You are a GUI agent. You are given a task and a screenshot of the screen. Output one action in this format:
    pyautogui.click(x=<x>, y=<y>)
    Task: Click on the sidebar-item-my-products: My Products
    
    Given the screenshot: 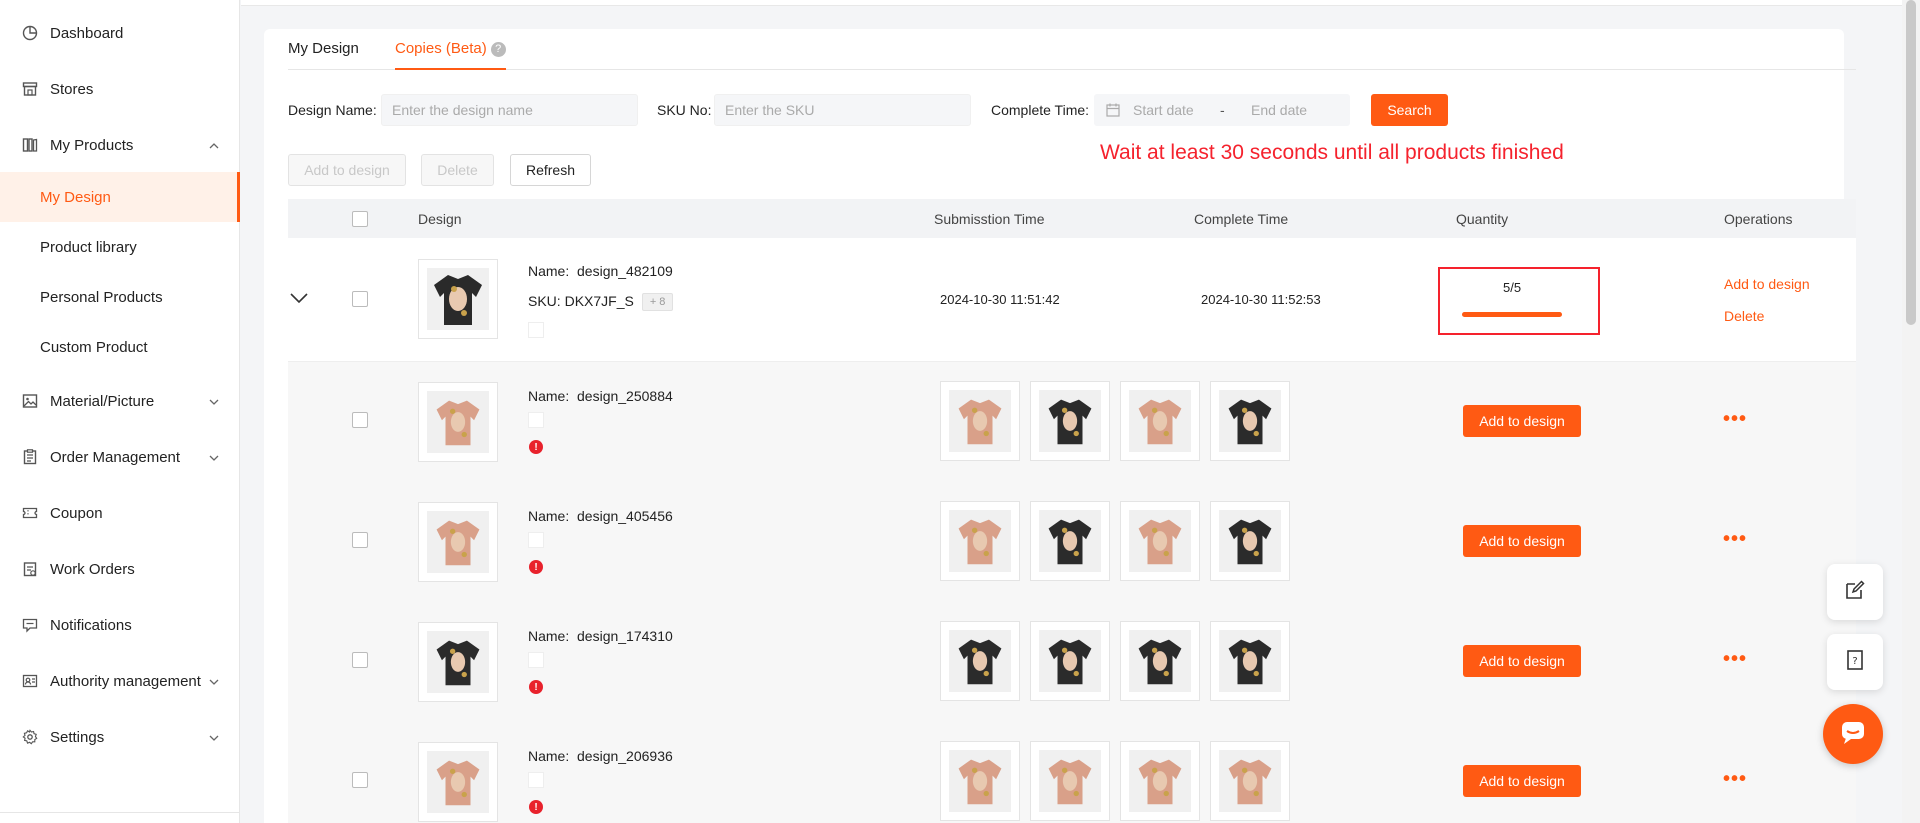 What is the action you would take?
    pyautogui.click(x=120, y=145)
    